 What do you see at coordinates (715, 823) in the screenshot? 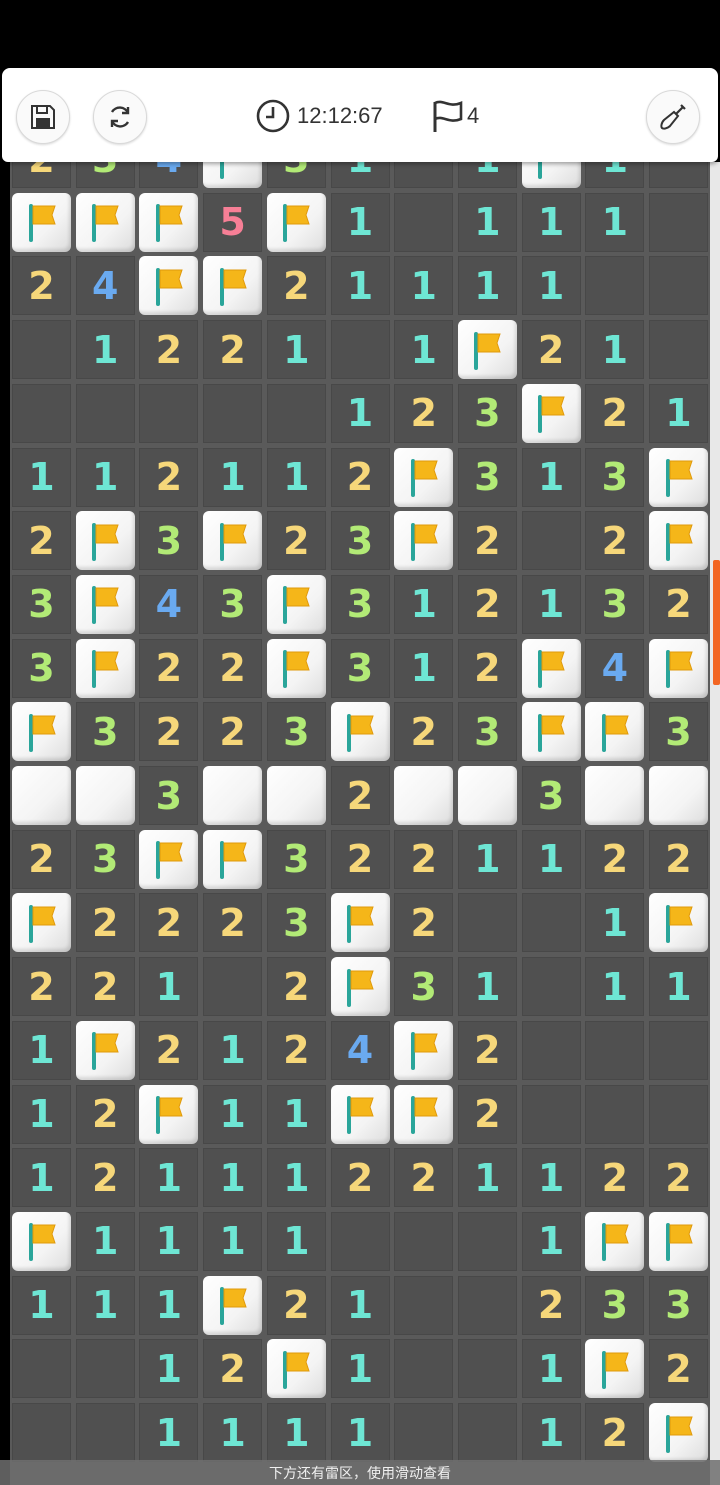
I see `scroll-track` at bounding box center [715, 823].